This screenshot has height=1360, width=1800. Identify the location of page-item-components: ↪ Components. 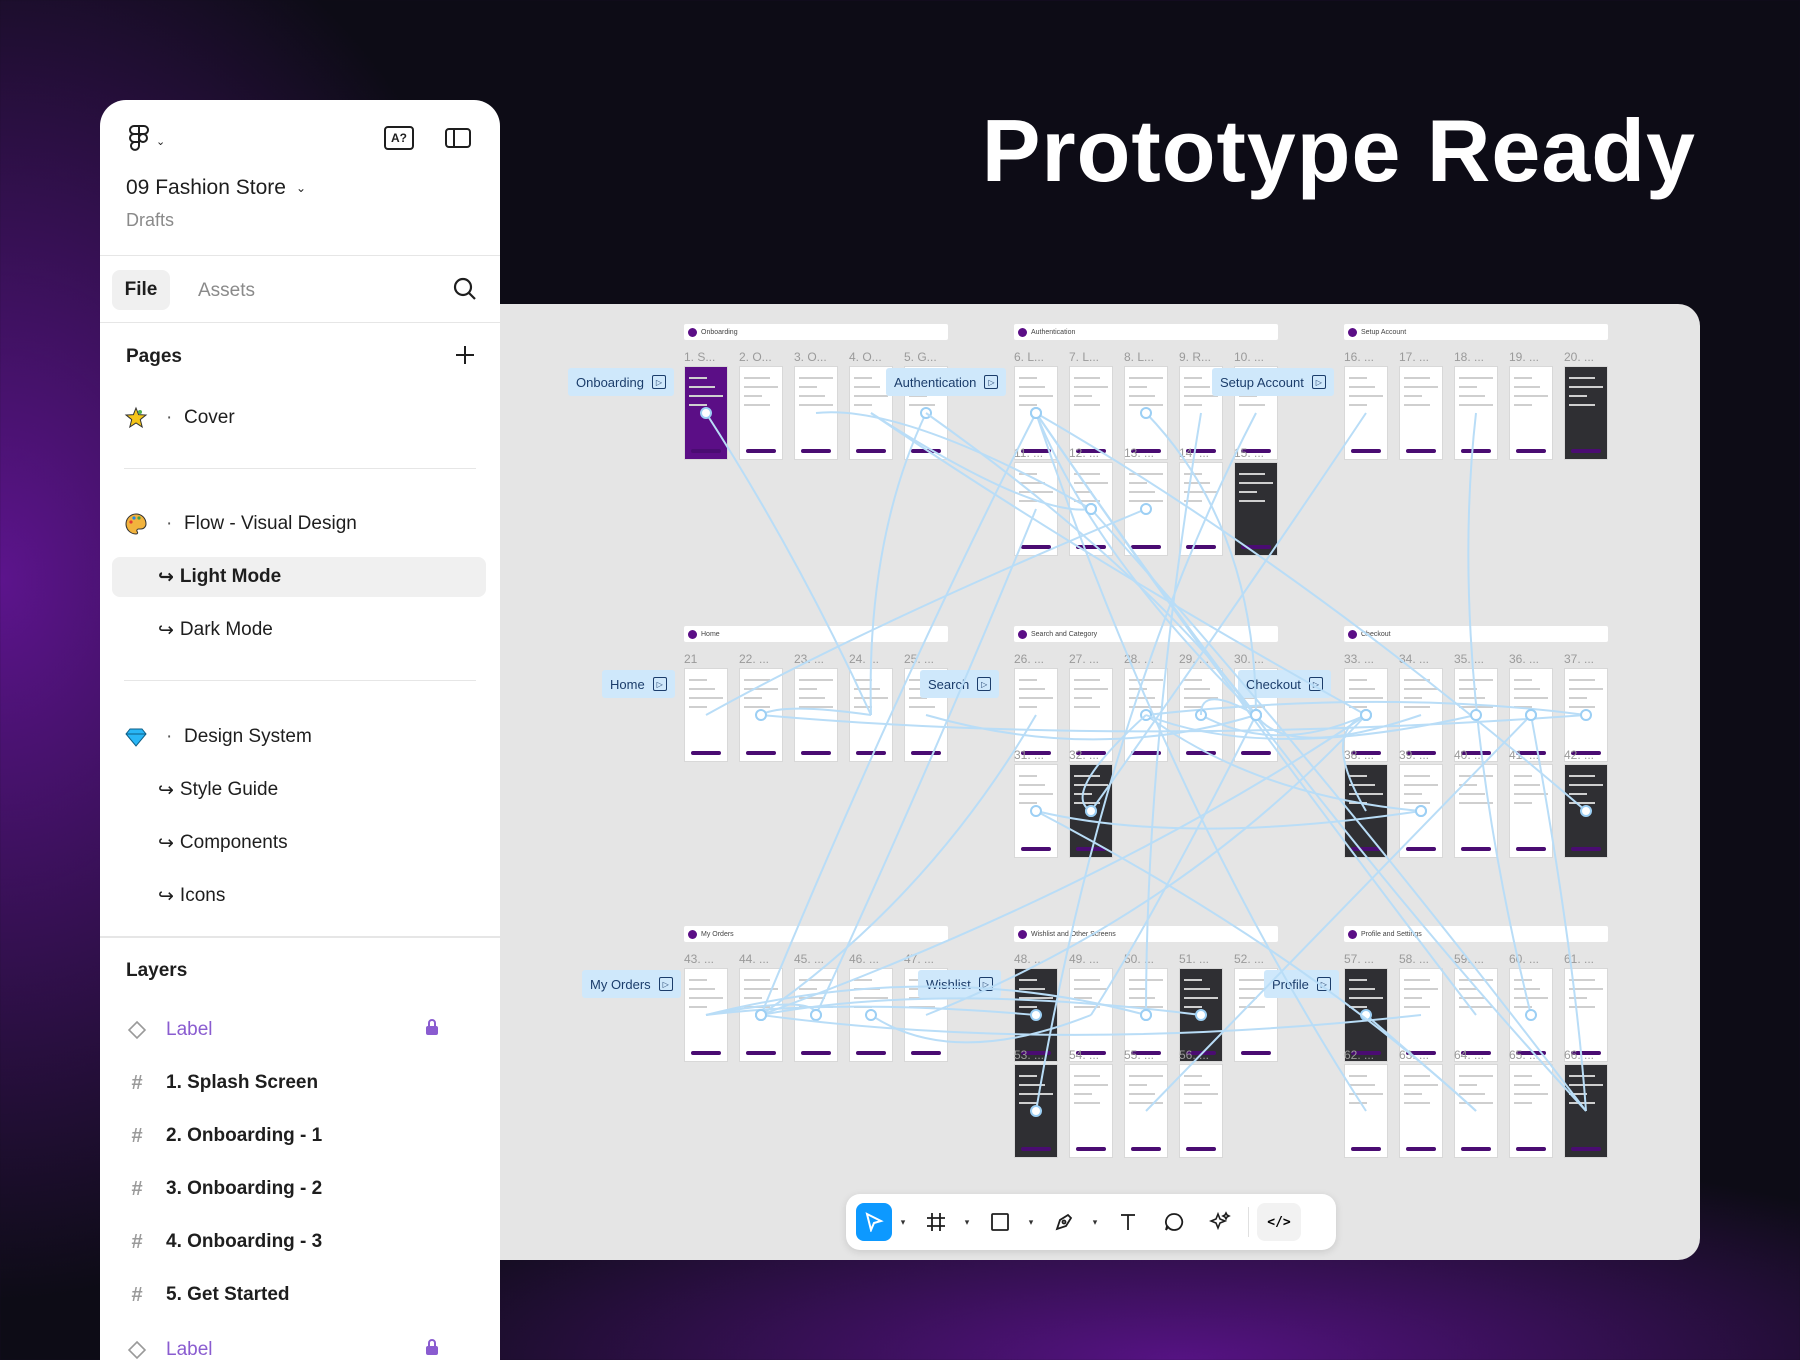
(300, 843).